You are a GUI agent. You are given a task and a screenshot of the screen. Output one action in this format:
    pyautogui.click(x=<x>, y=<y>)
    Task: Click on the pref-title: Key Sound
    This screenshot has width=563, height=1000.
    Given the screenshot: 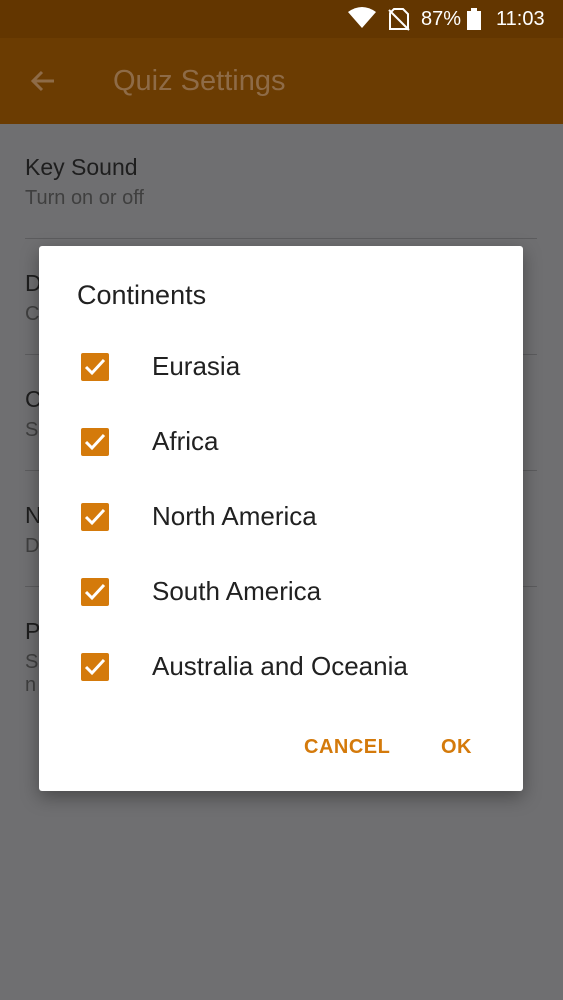 What is the action you would take?
    pyautogui.click(x=81, y=167)
    